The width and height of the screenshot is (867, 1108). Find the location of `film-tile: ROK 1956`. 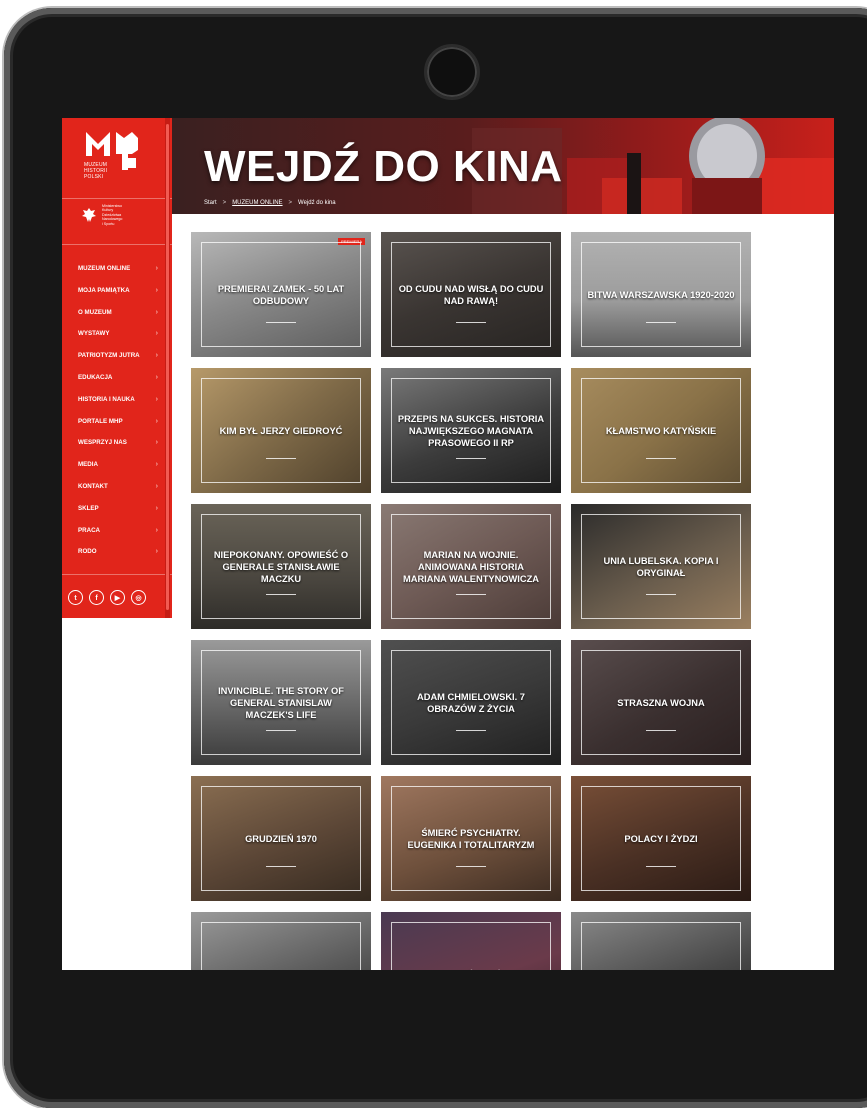

film-tile: ROK 1956 is located at coordinates (281, 941).